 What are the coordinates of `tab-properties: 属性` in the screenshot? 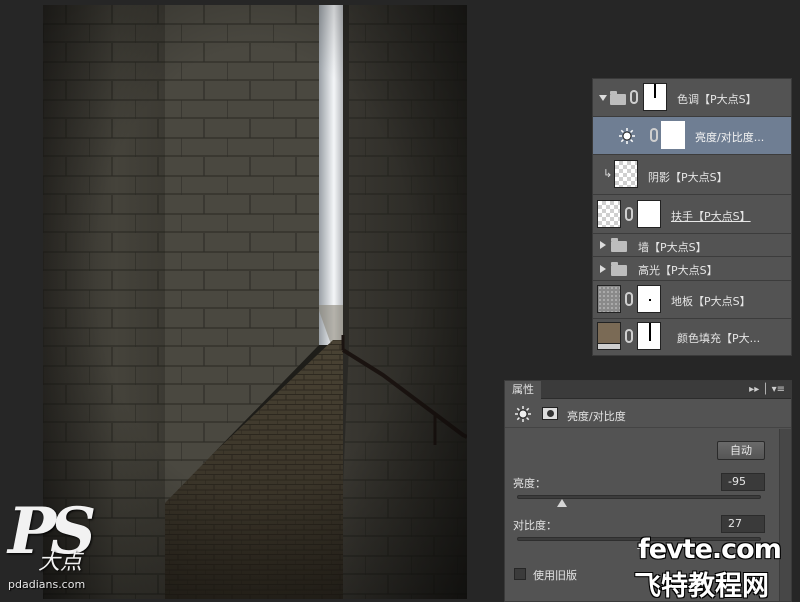 It's located at (523, 390).